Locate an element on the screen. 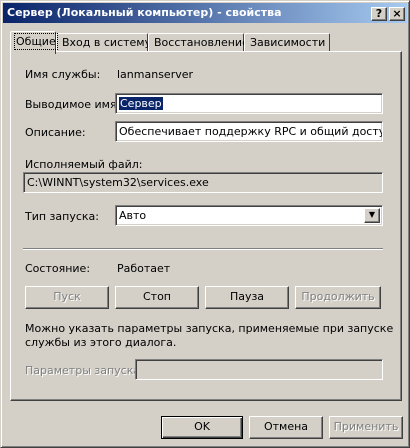 The width and height of the screenshot is (410, 448). display-name-field: Сервер is located at coordinates (249, 103).